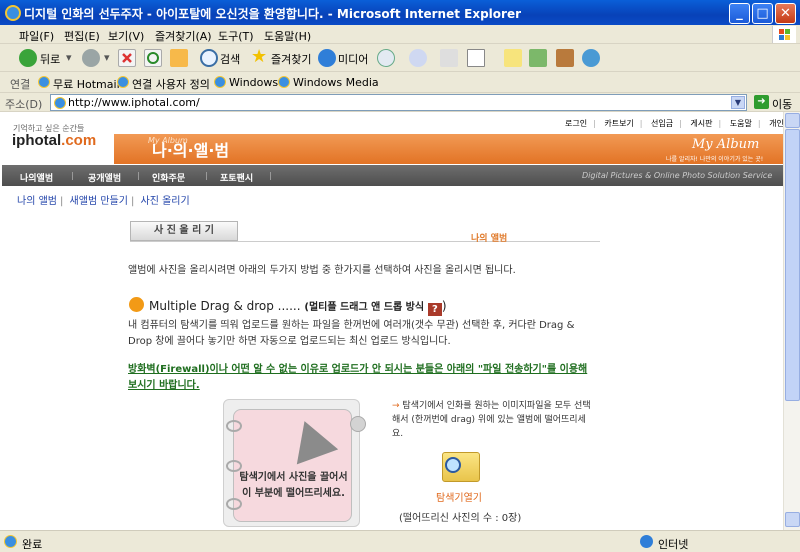  Describe the element at coordinates (36, 36) in the screenshot. I see `menu-file: 파일(F)` at that location.